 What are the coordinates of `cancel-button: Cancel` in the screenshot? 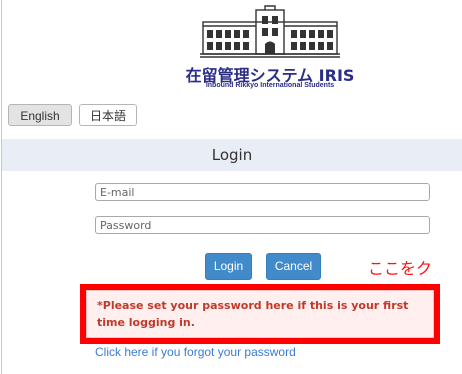 It's located at (293, 266).